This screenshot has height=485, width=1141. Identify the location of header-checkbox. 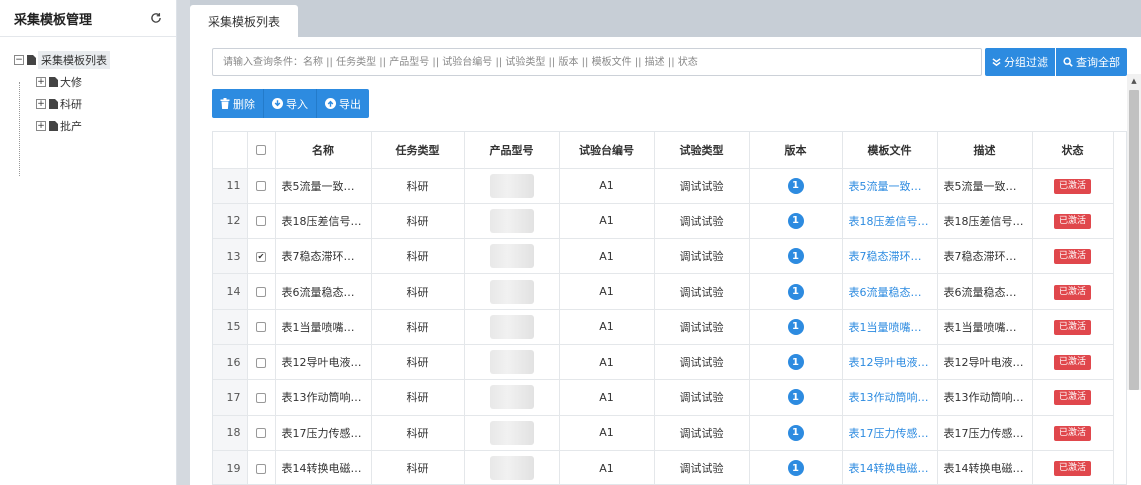
(261, 150).